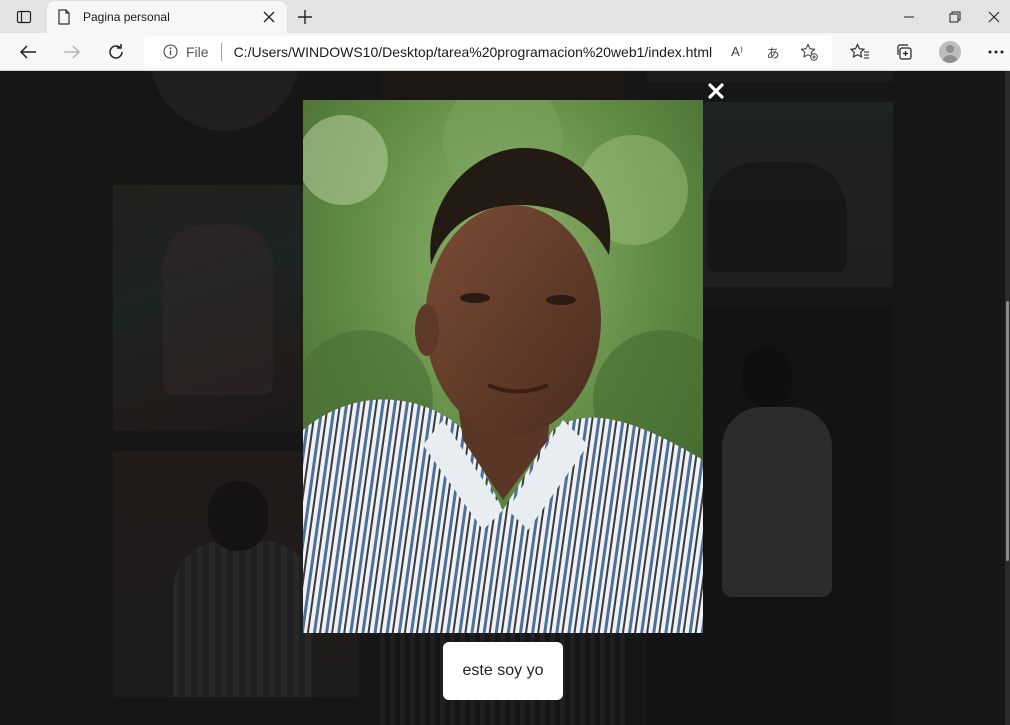 The image size is (1010, 725). What do you see at coordinates (65, 17) in the screenshot?
I see `page-icon` at bounding box center [65, 17].